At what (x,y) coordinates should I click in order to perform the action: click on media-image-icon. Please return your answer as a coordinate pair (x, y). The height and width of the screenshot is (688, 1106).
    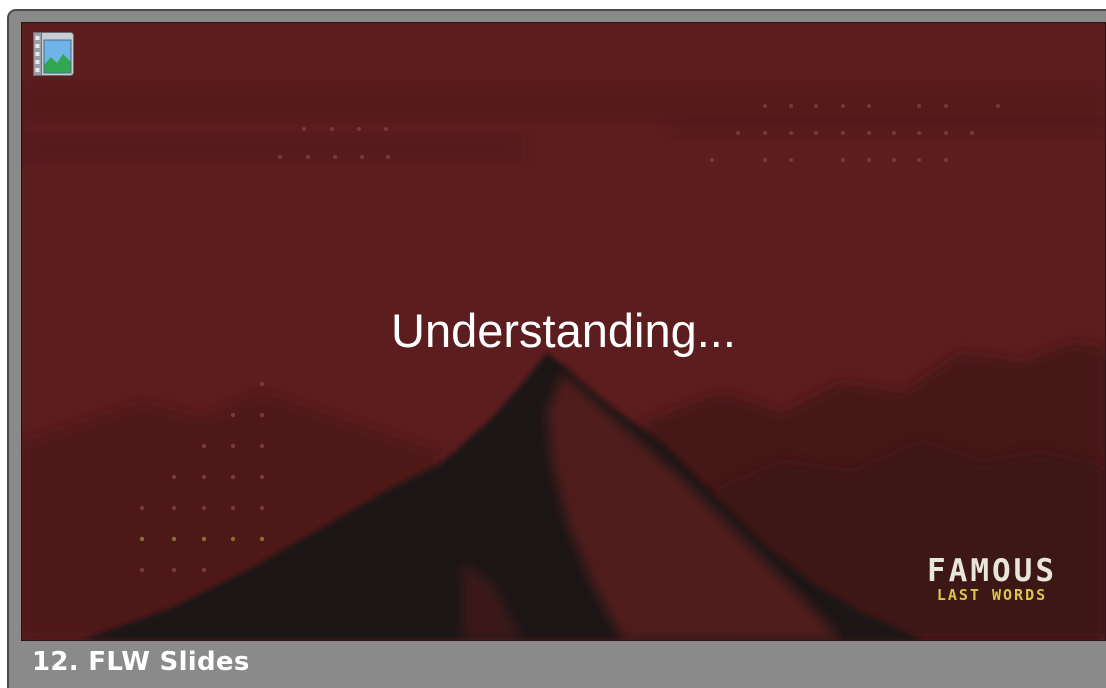
    Looking at the image, I should click on (53, 54).